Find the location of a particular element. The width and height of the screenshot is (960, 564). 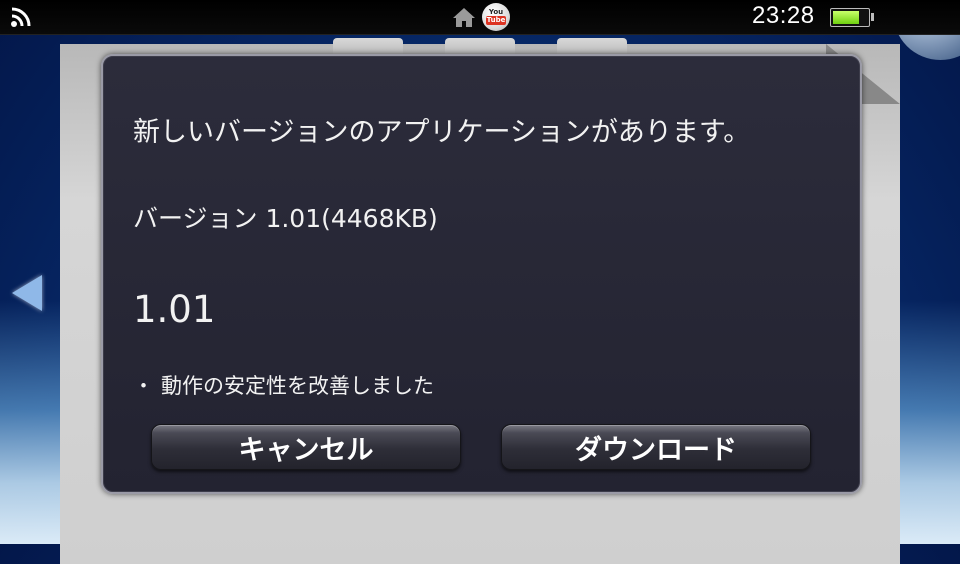

release-note-item: ・動作の安定性を改善しました is located at coordinates (283, 385).